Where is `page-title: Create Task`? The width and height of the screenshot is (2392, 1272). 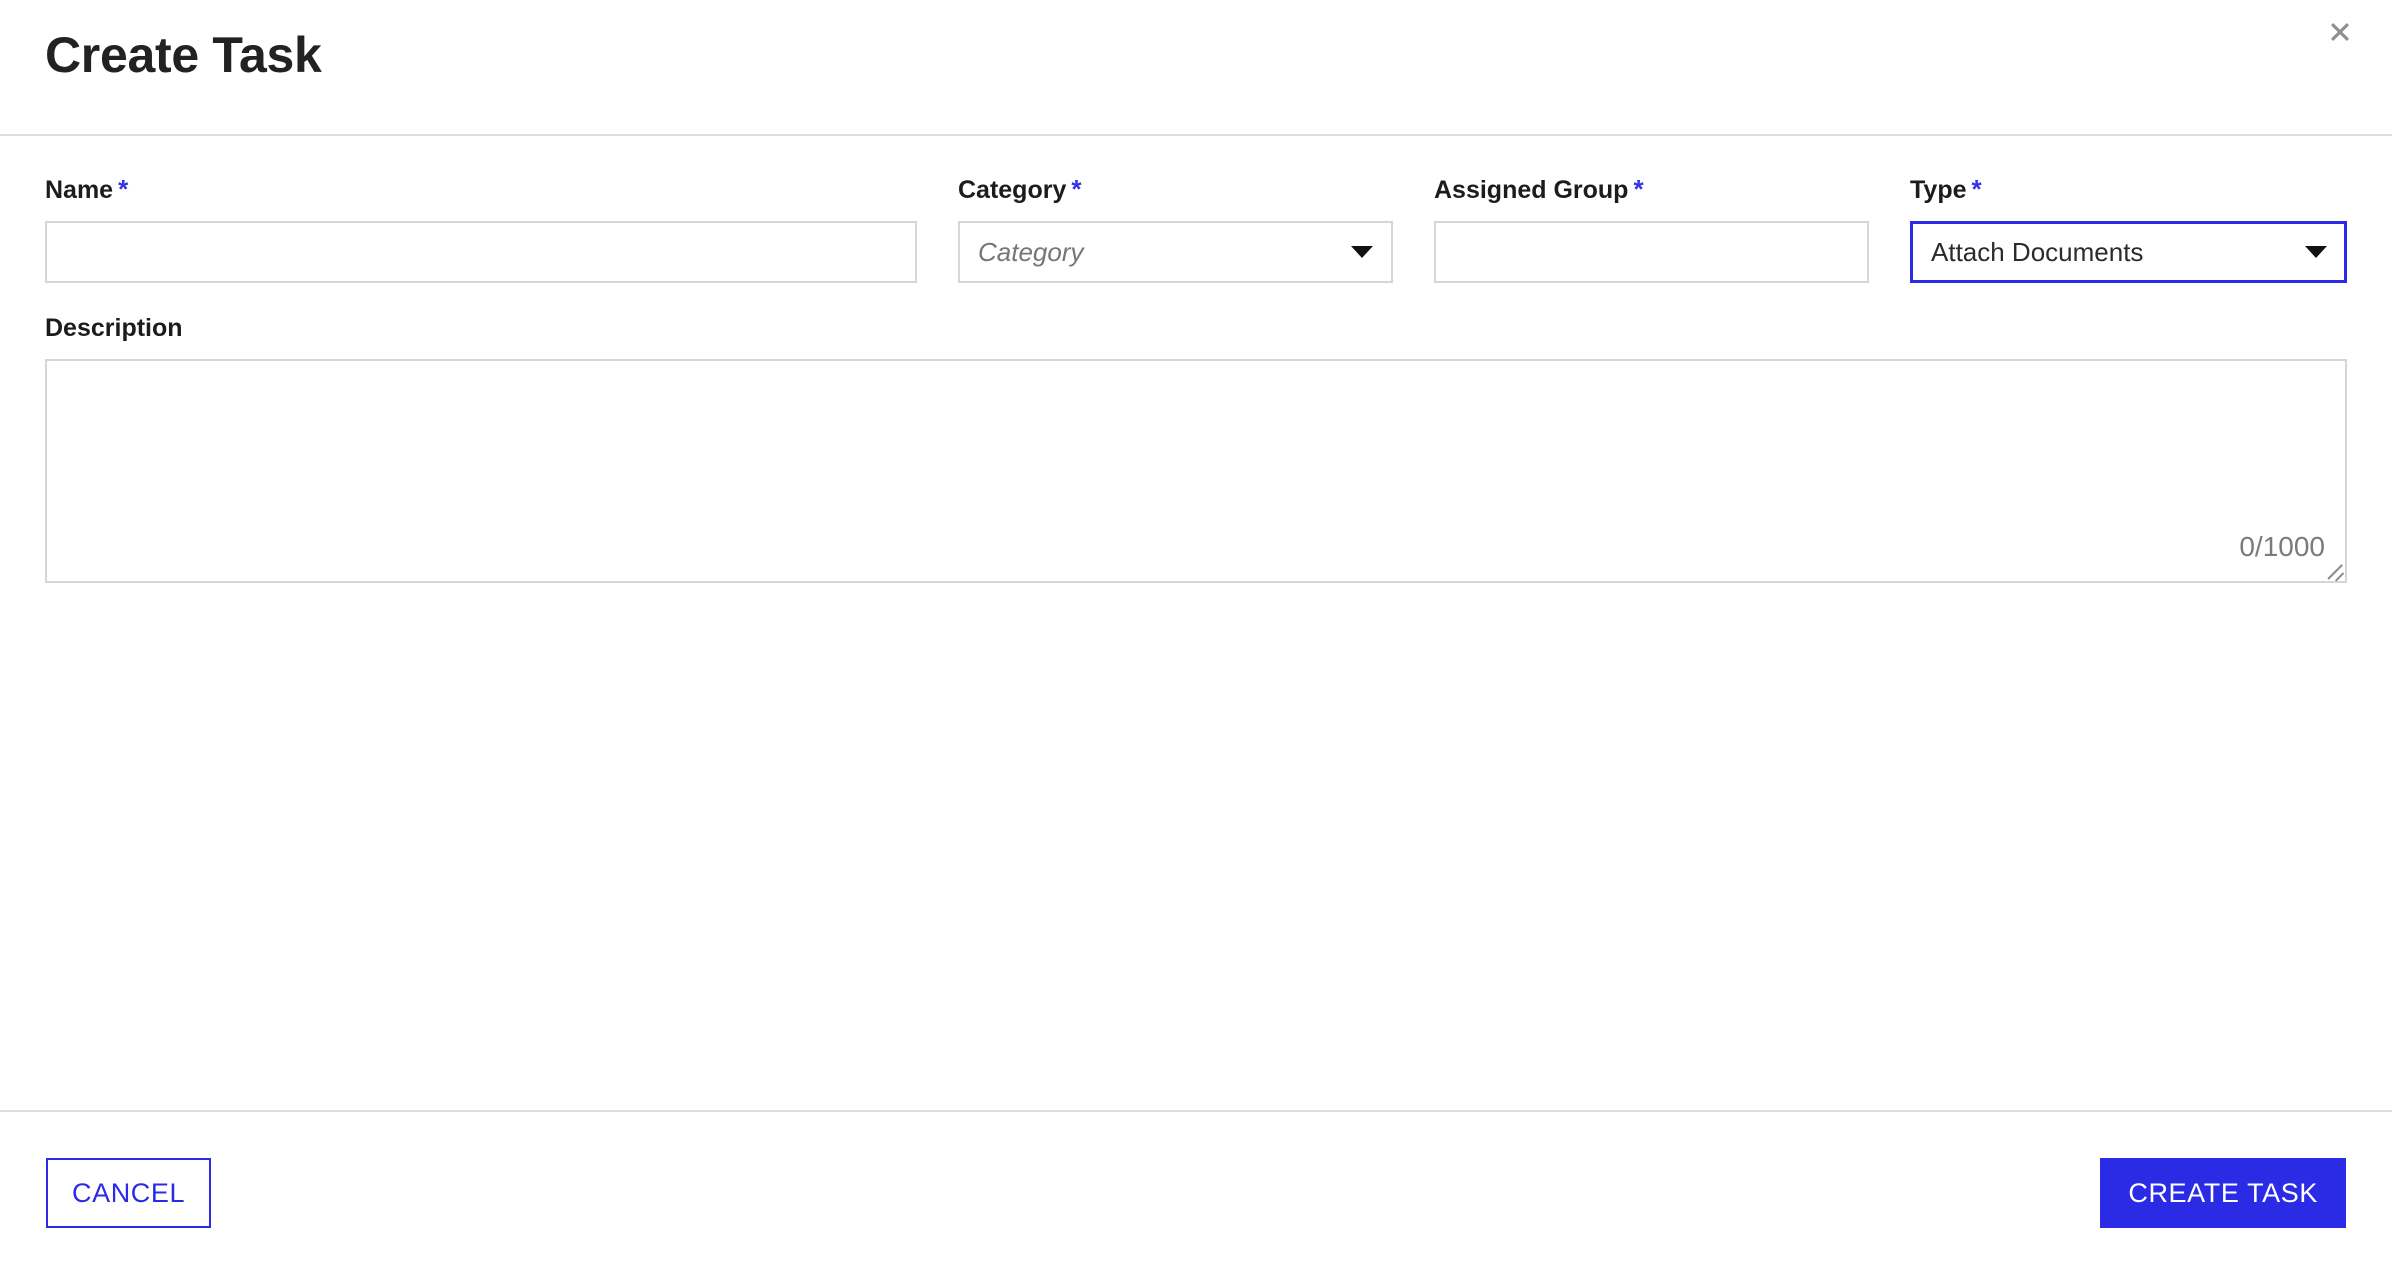 page-title: Create Task is located at coordinates (183, 55).